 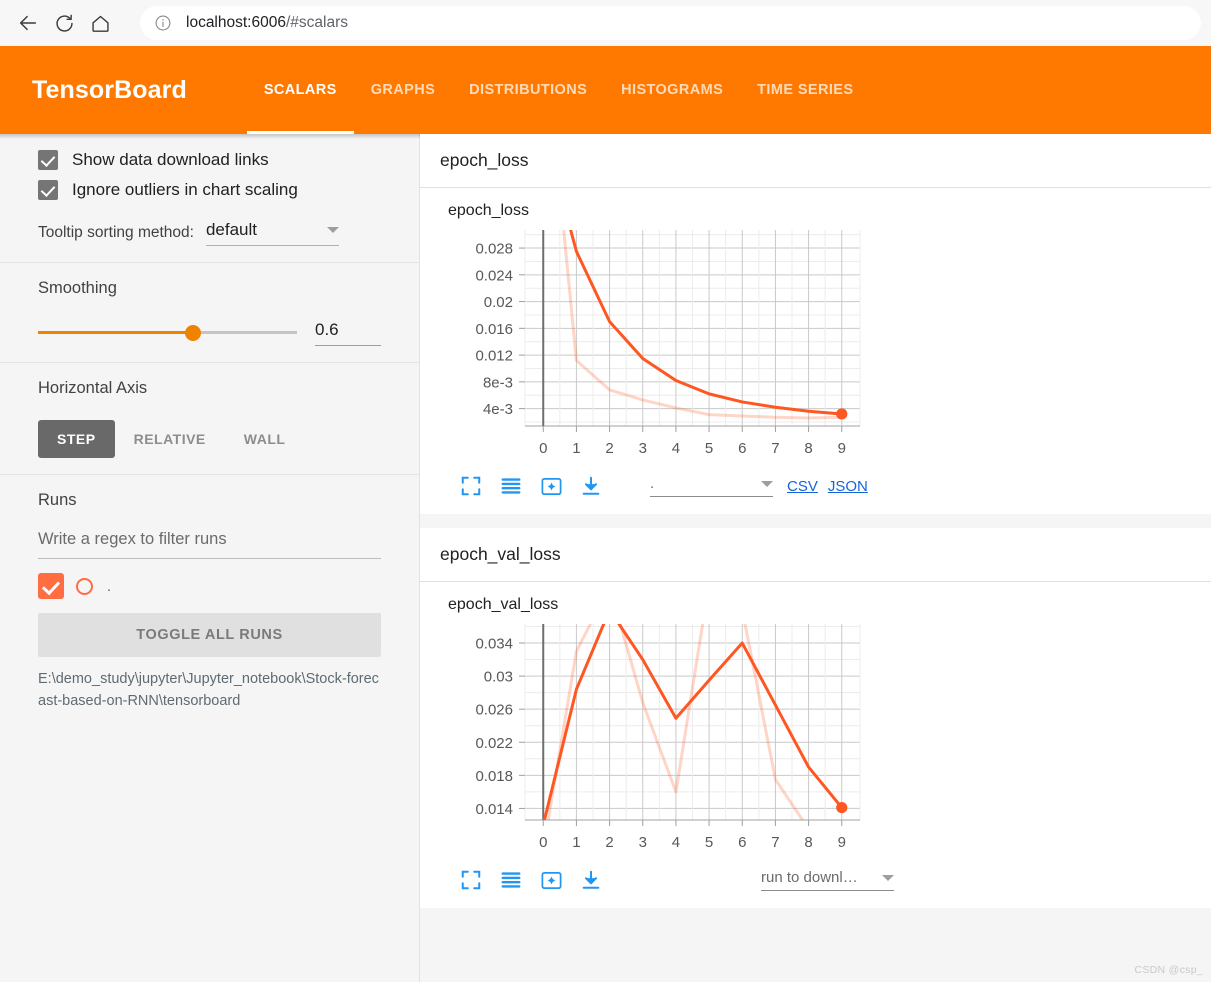 I want to click on svg-text: 6, so click(x=742, y=842).